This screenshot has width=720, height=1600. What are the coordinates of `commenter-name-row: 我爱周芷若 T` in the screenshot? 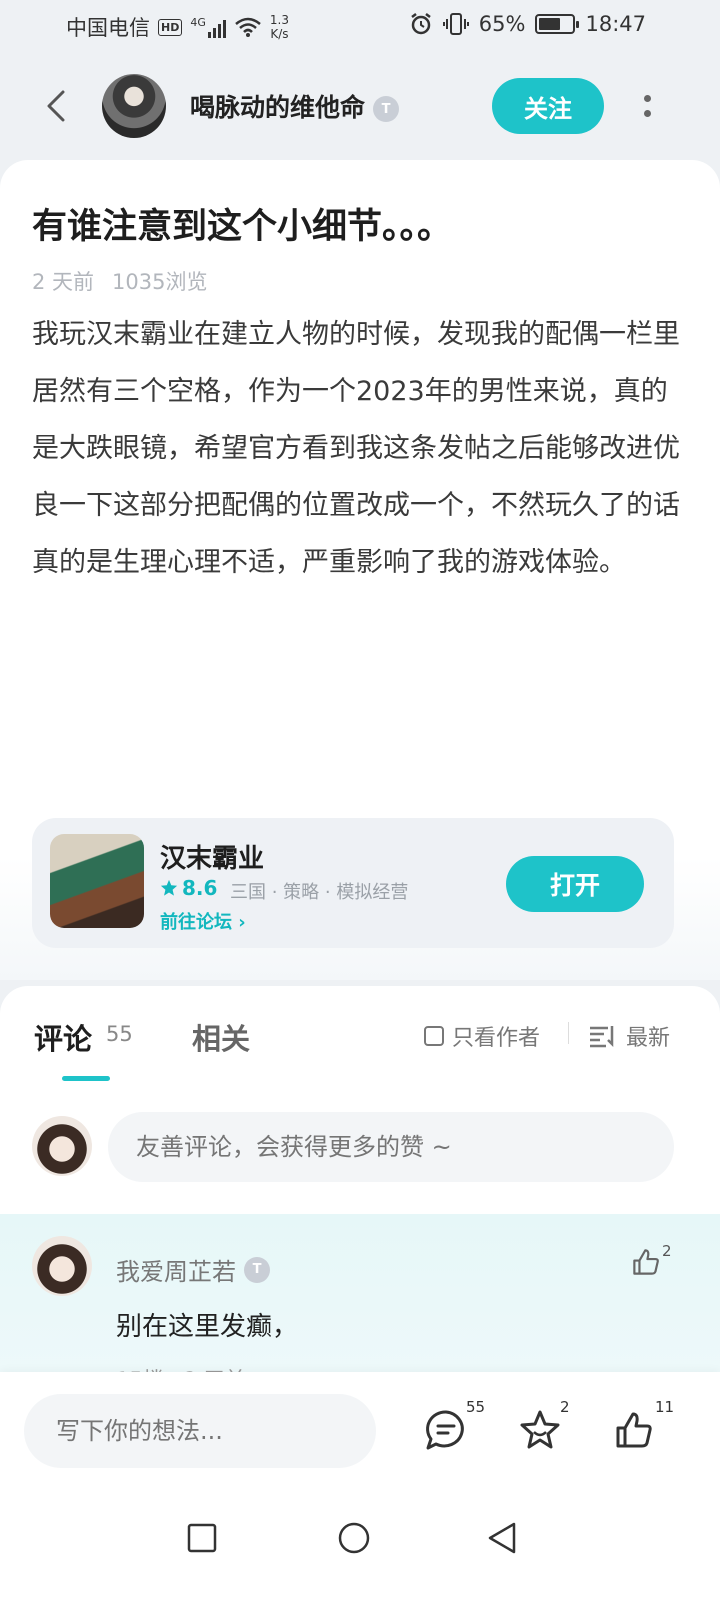 It's located at (193, 1269).